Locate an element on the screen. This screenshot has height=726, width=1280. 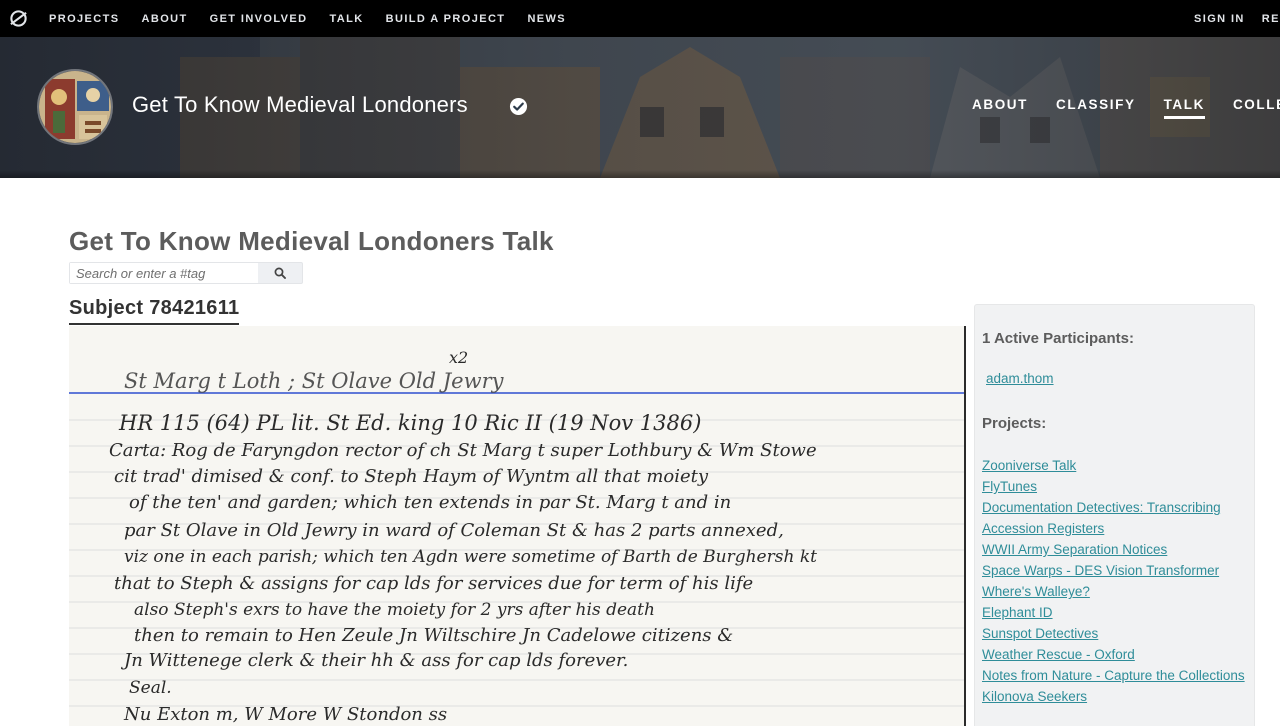
project-link: Space Warps - DES Vision Transformer is located at coordinates (1117, 570).